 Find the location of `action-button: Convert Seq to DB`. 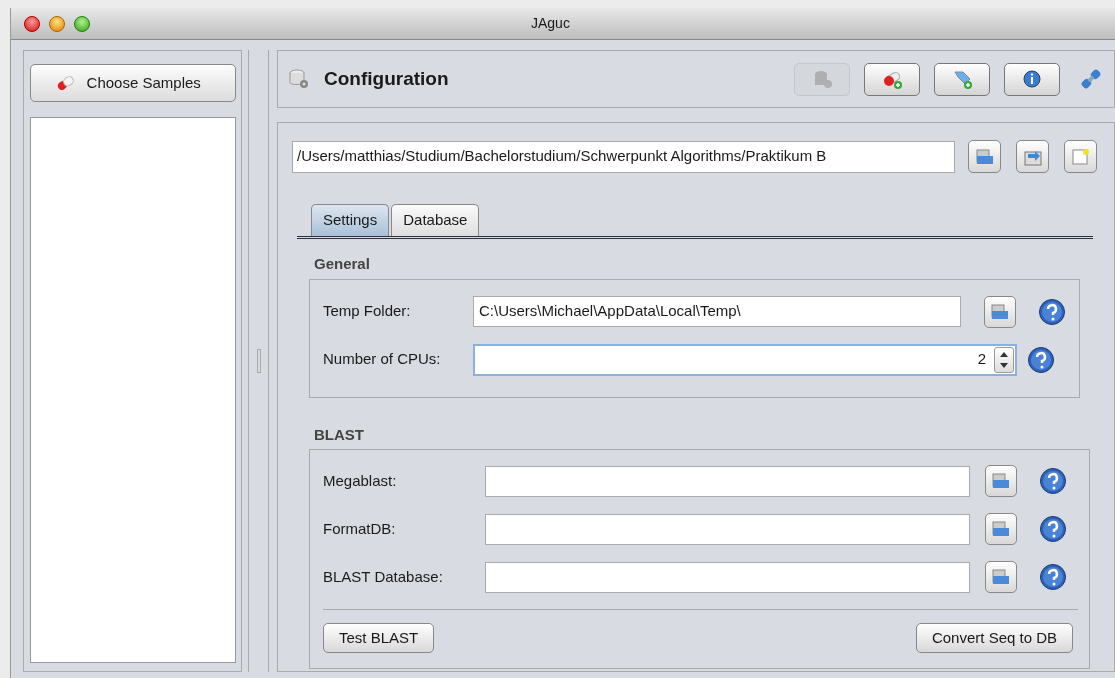

action-button: Convert Seq to DB is located at coordinates (994, 638).